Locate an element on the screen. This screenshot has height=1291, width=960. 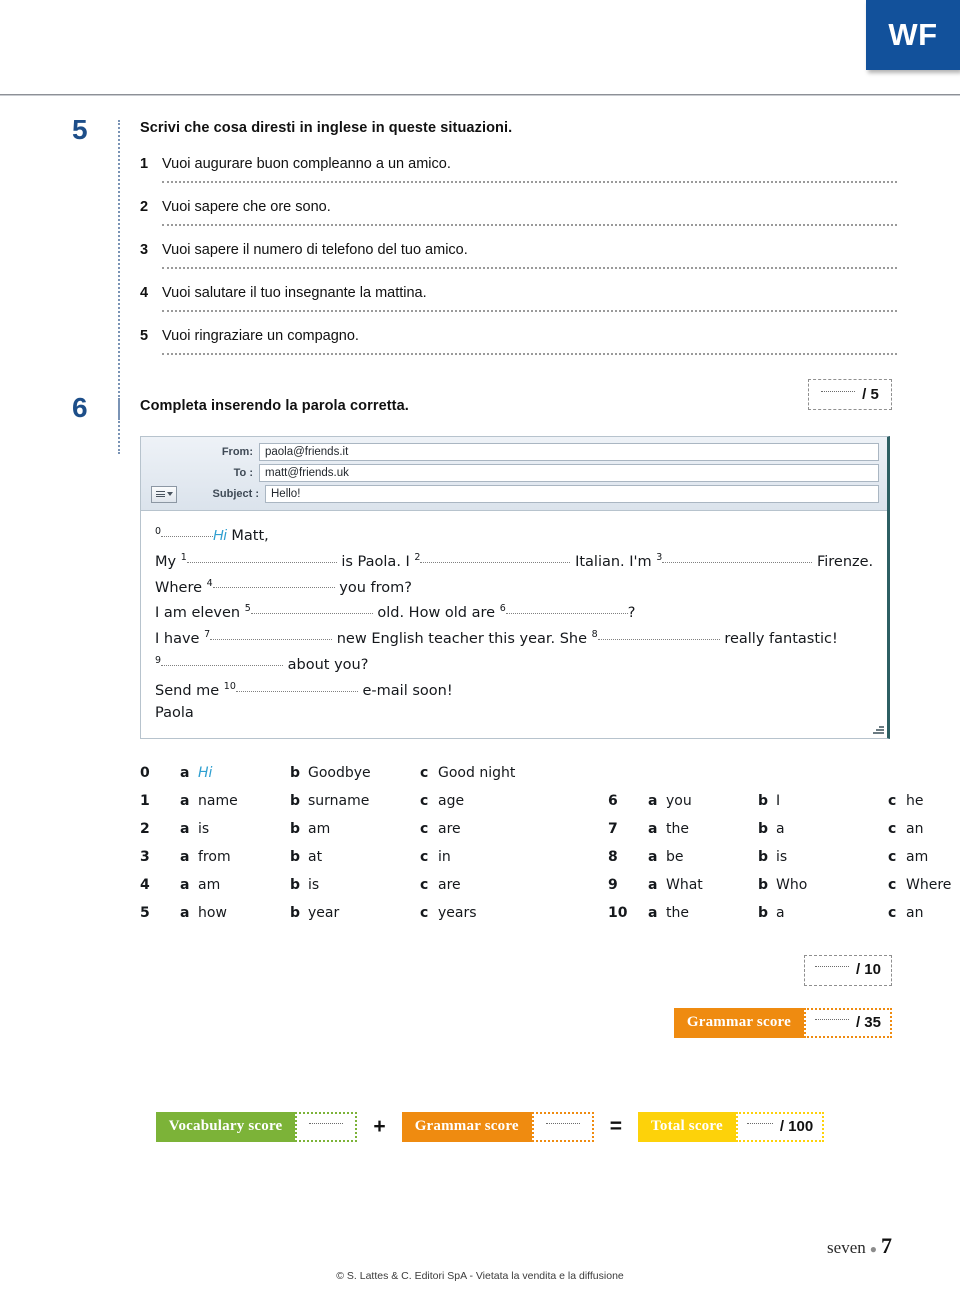
email-subject-field: Hello! is located at coordinates (572, 494).